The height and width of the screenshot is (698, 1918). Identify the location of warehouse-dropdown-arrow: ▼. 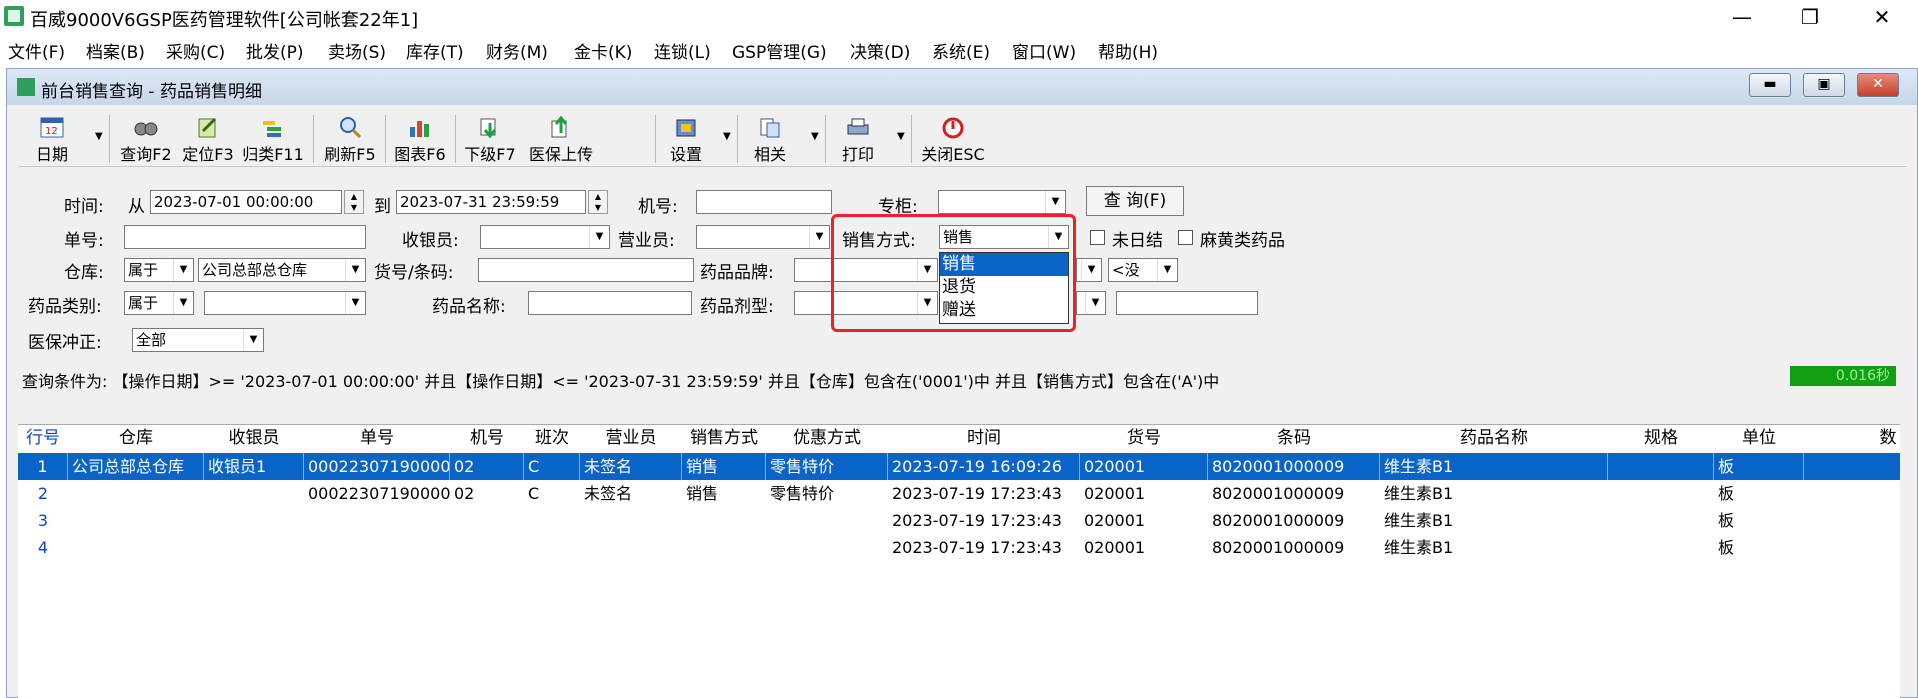
(355, 270).